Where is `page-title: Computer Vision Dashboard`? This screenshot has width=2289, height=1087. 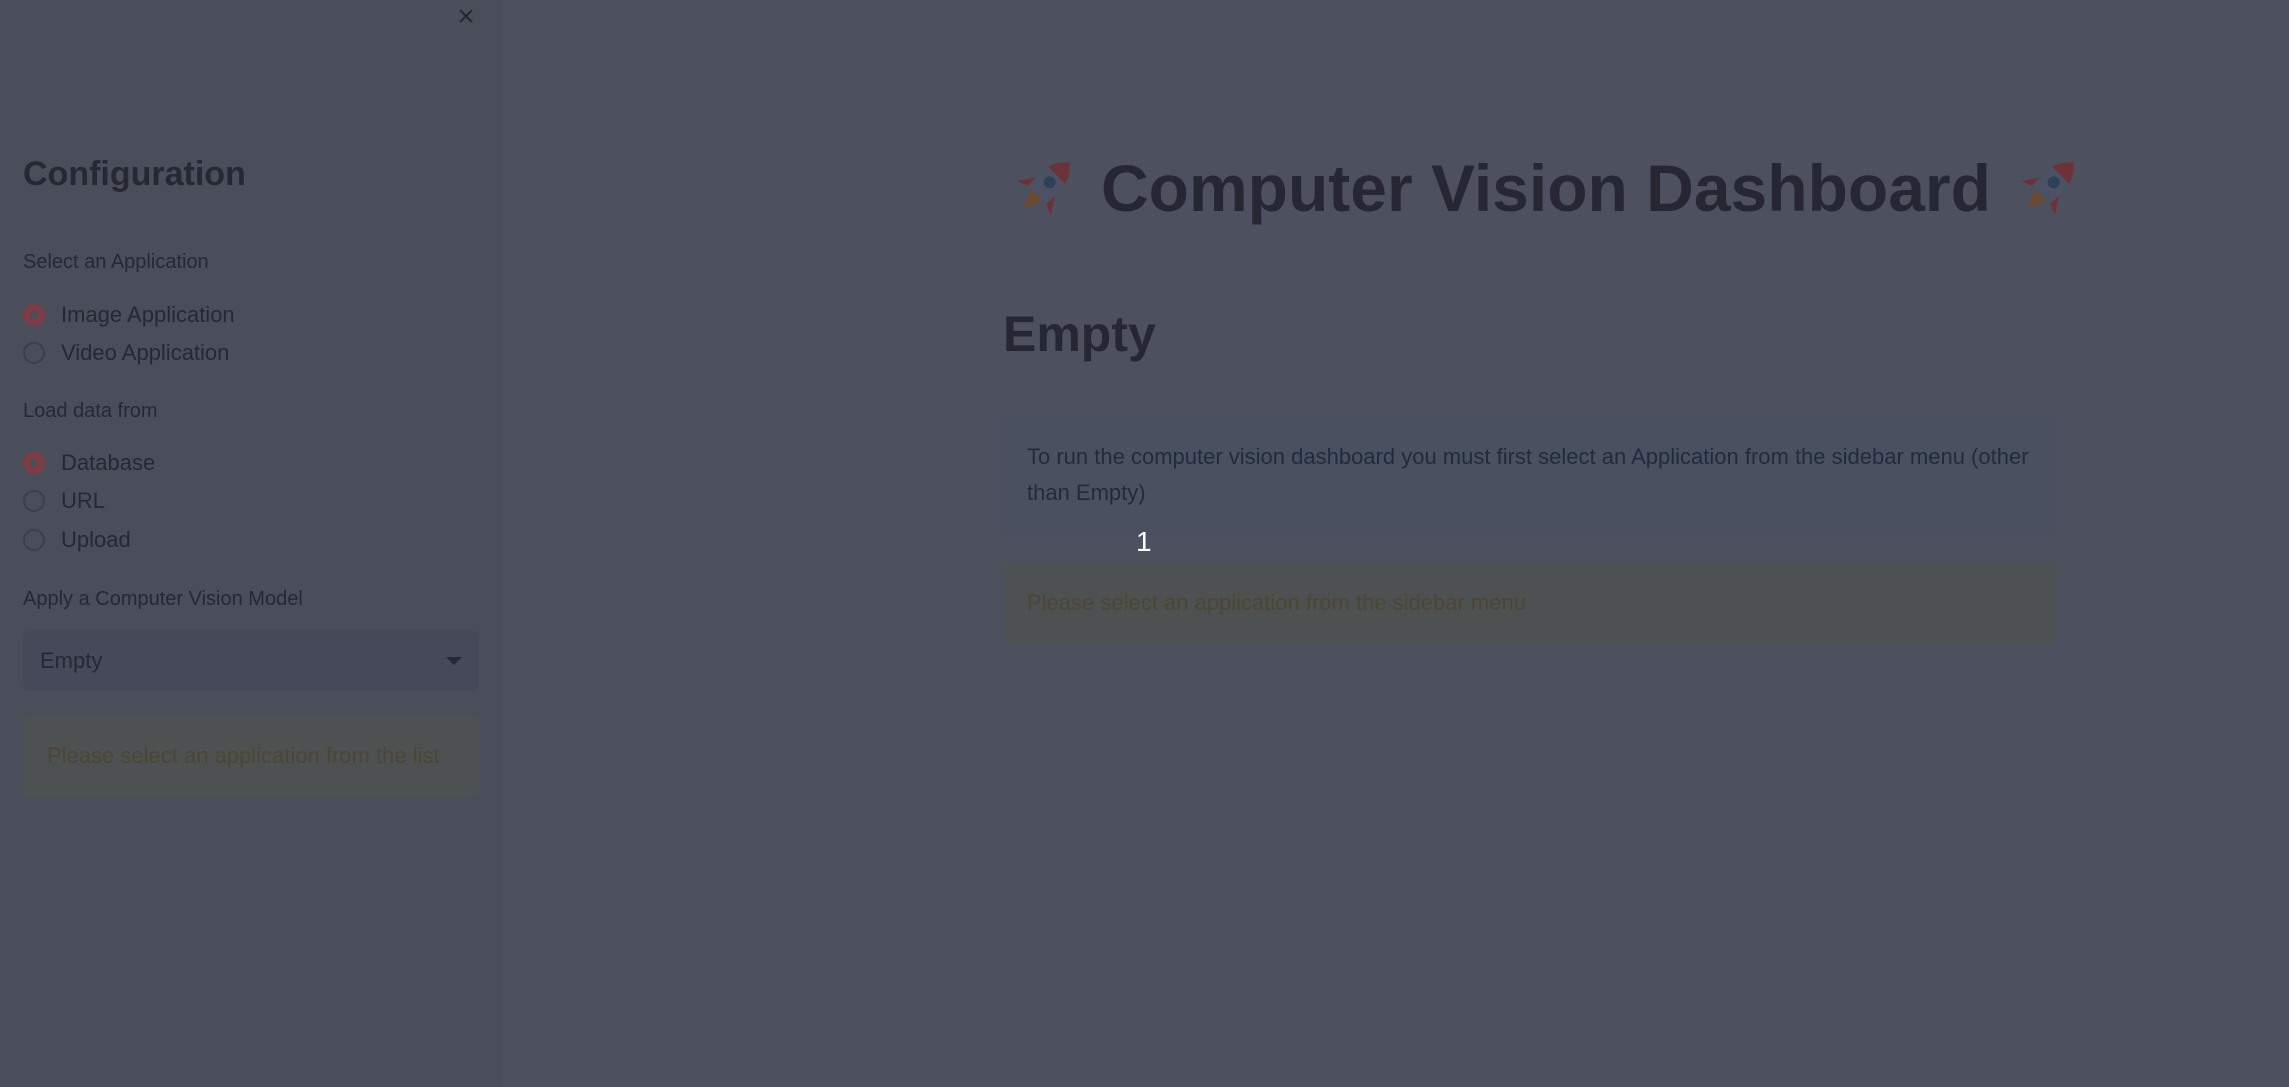
page-title: Computer Vision Dashboard is located at coordinates (1546, 188).